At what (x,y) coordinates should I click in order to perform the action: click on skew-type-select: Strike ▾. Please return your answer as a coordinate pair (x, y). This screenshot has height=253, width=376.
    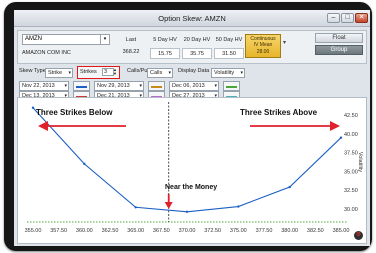
    Looking at the image, I should click on (59, 73).